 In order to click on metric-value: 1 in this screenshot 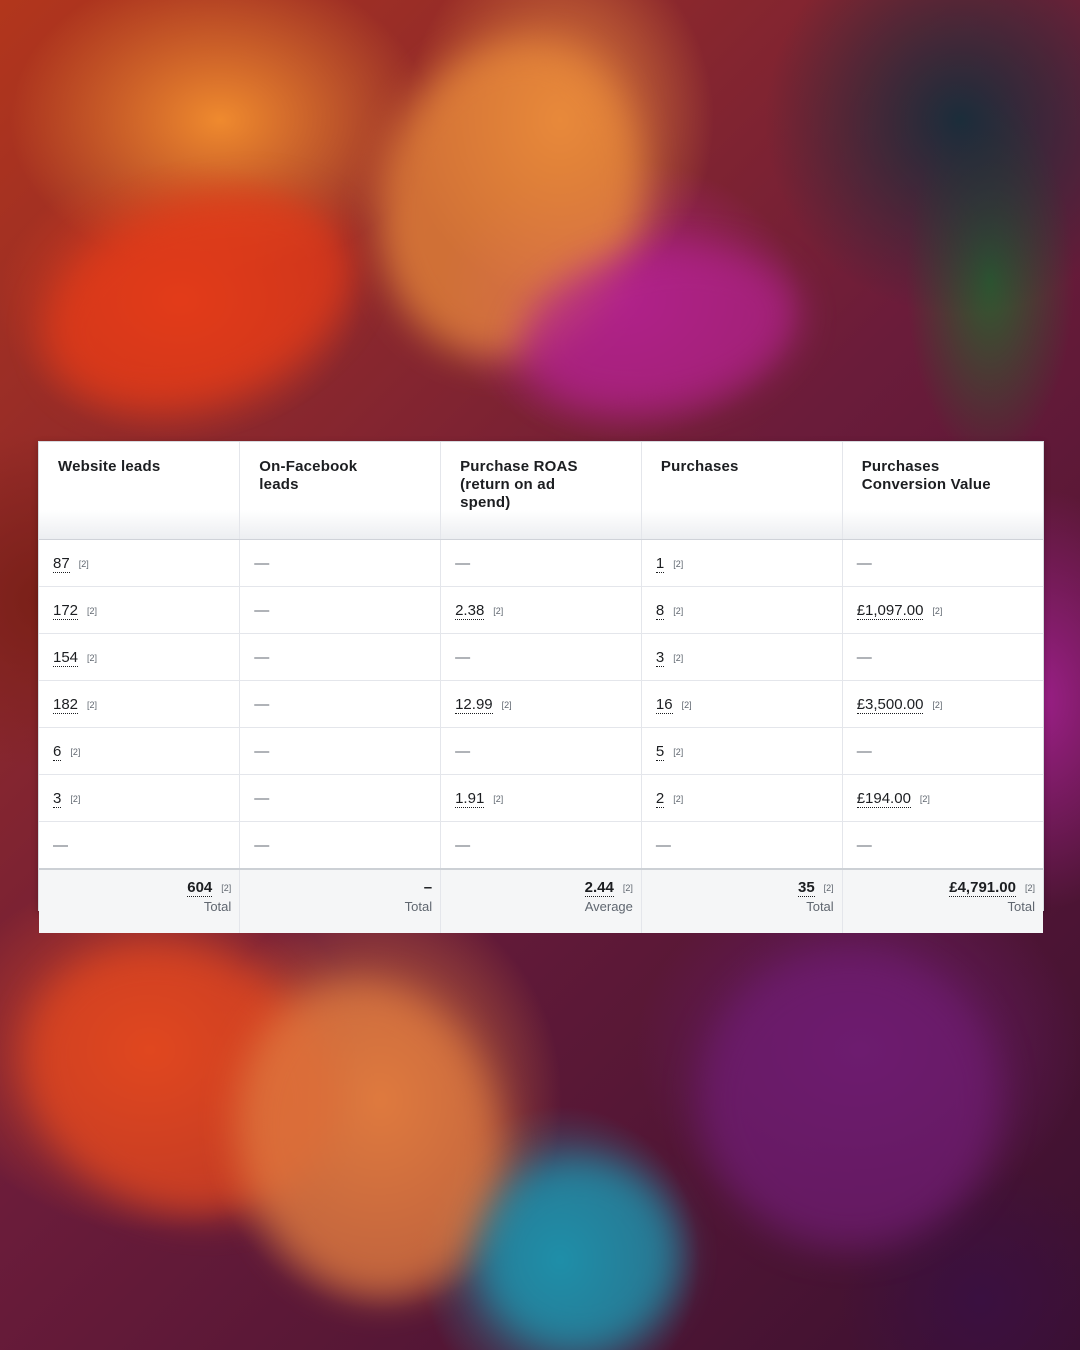, I will do `click(660, 563)`.